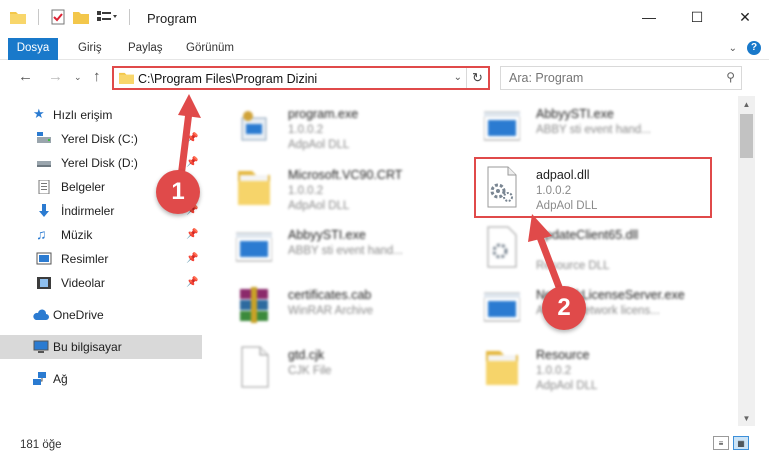 The height and width of the screenshot is (476, 769). Describe the element at coordinates (306, 355) in the screenshot. I see `file-name: gtd.cjk` at that location.